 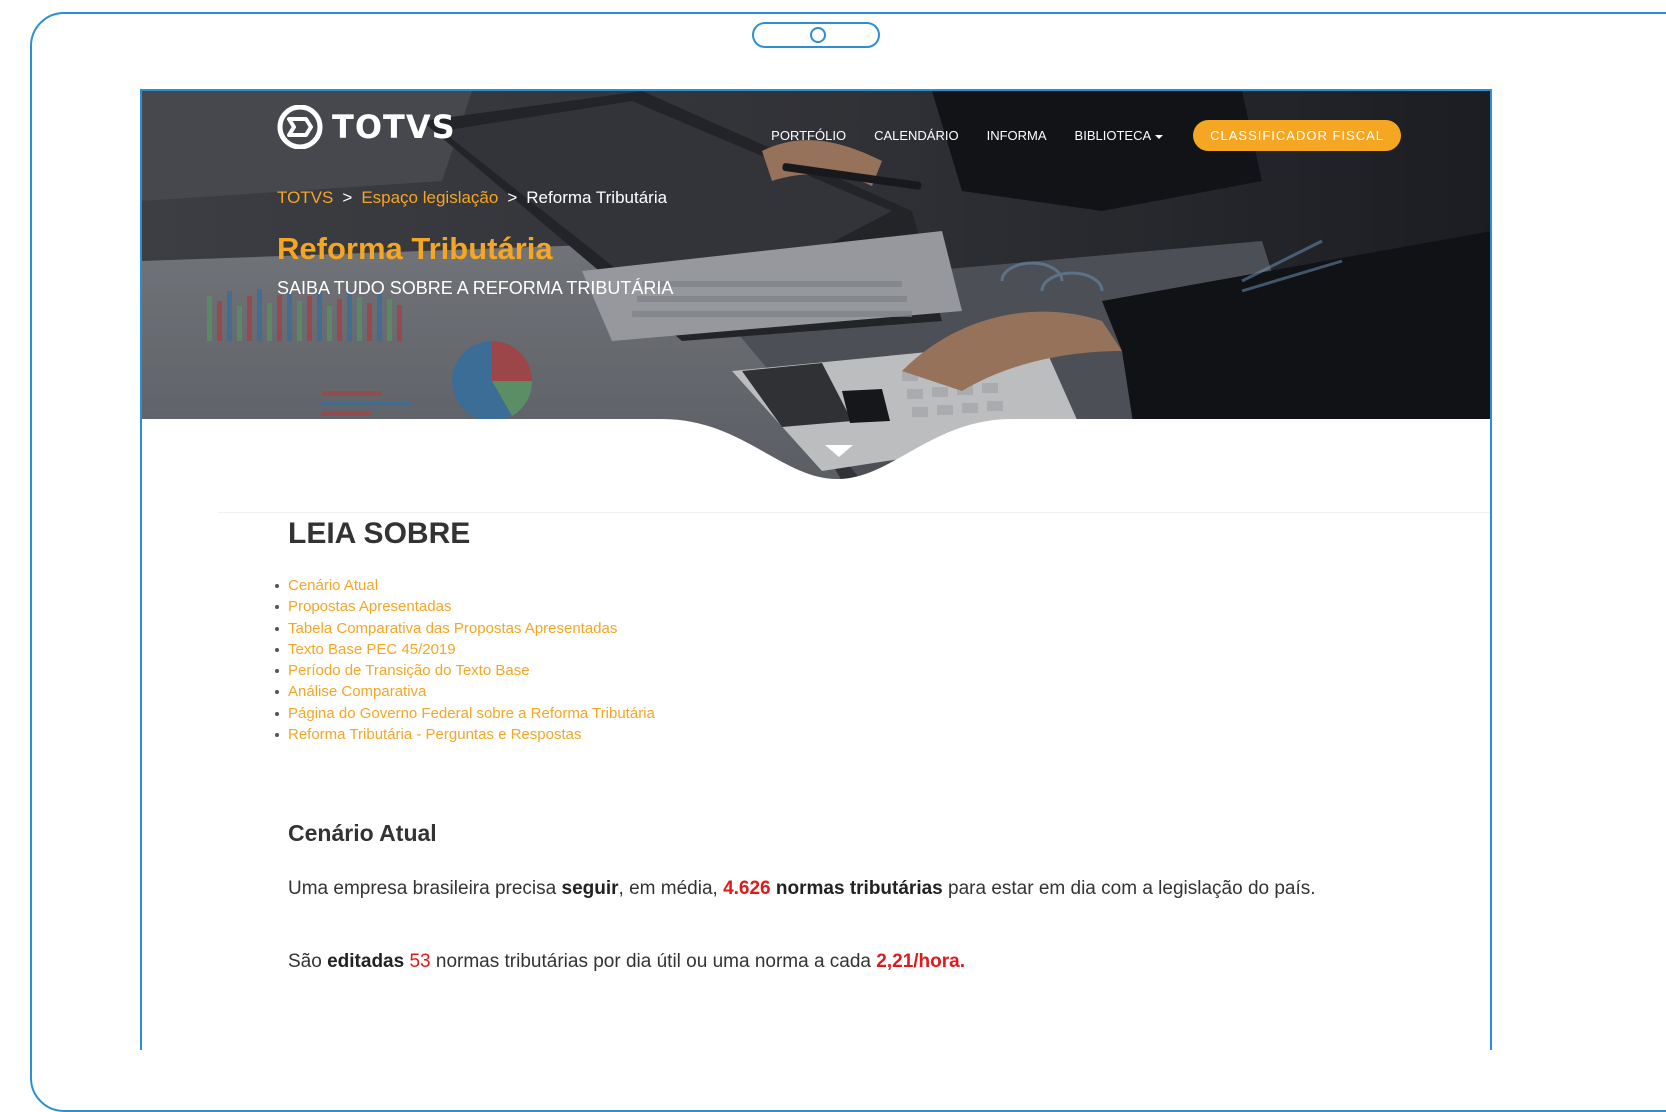 What do you see at coordinates (425, 888) in the screenshot?
I see `text: Uma empresa brasileira precisa` at bounding box center [425, 888].